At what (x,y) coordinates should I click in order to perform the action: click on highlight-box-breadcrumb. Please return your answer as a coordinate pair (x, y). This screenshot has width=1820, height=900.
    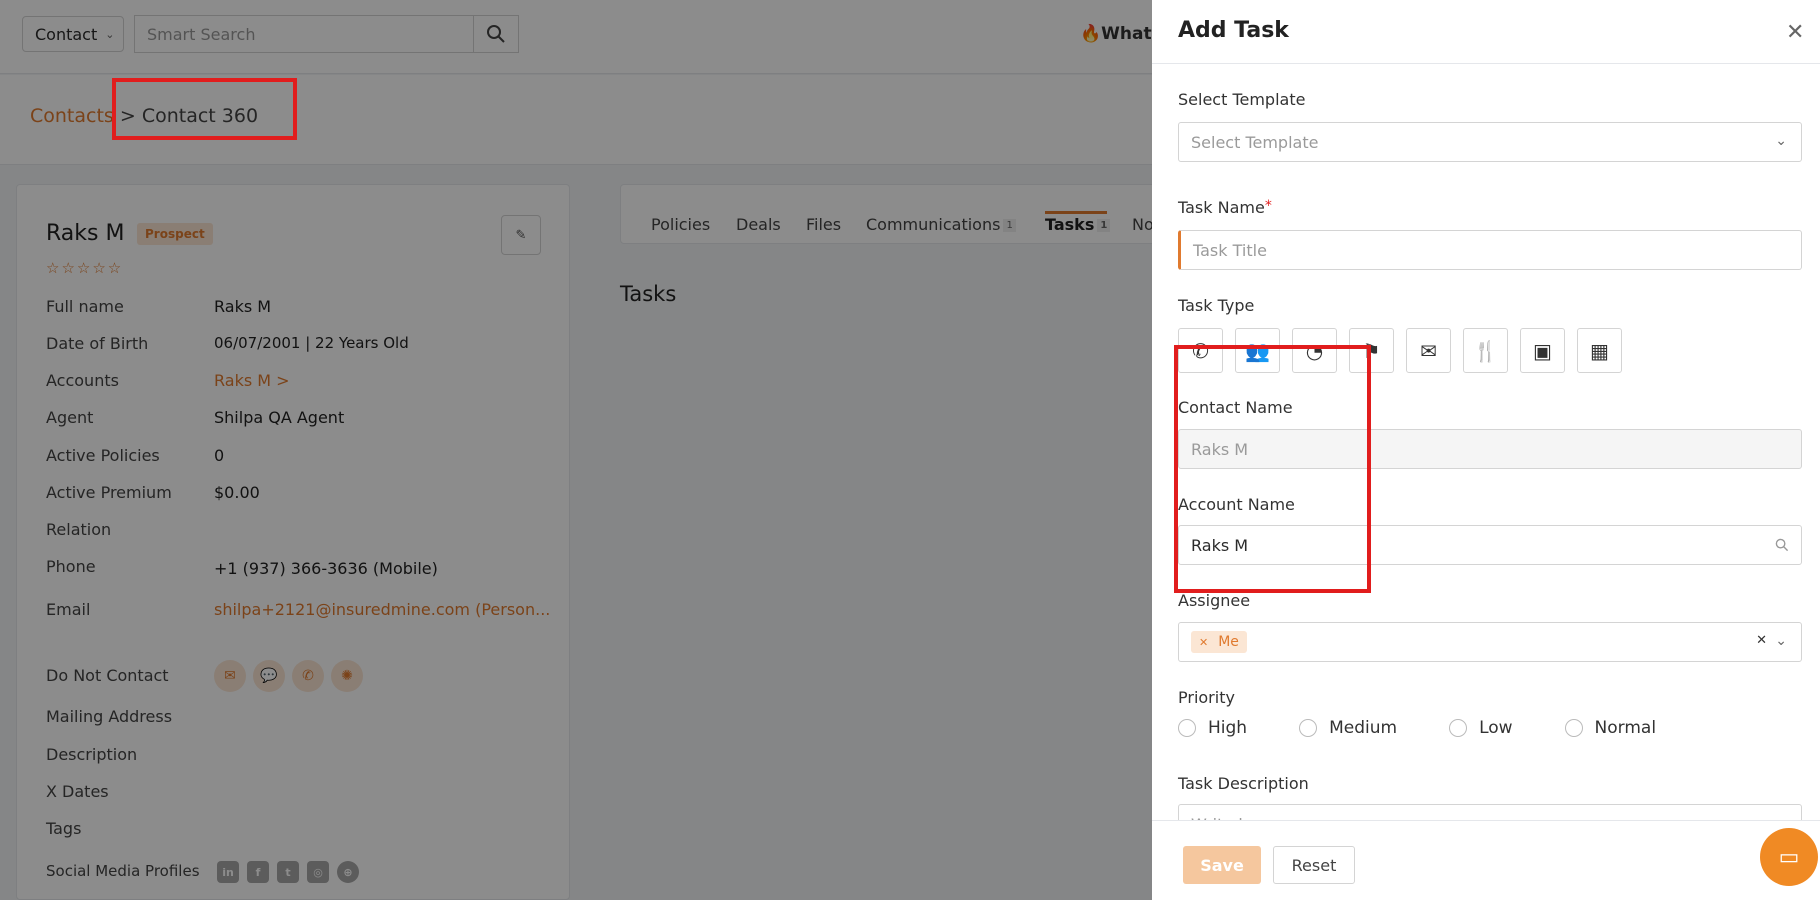
    Looking at the image, I should click on (204, 109).